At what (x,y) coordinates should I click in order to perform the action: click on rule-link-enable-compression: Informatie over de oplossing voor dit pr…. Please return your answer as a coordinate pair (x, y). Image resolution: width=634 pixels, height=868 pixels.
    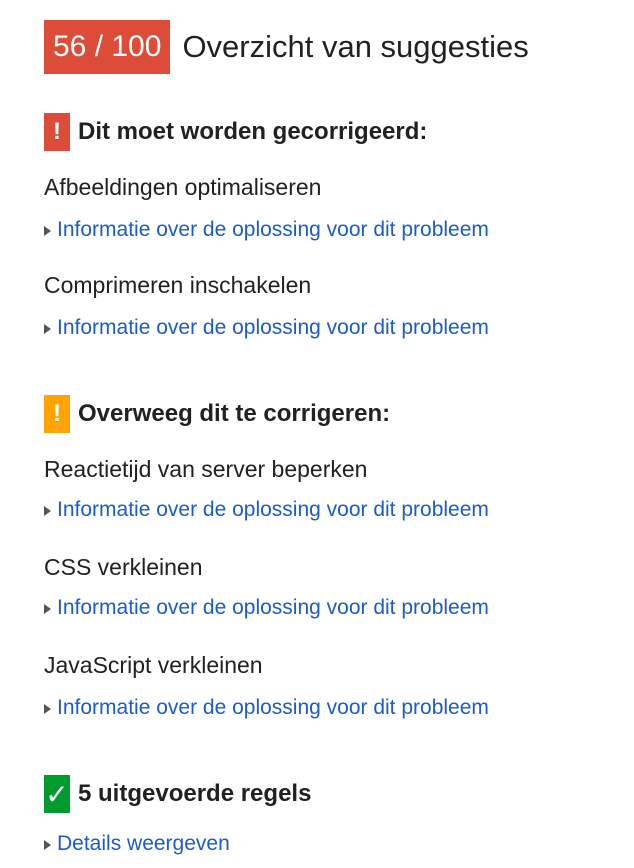
    Looking at the image, I should click on (266, 328).